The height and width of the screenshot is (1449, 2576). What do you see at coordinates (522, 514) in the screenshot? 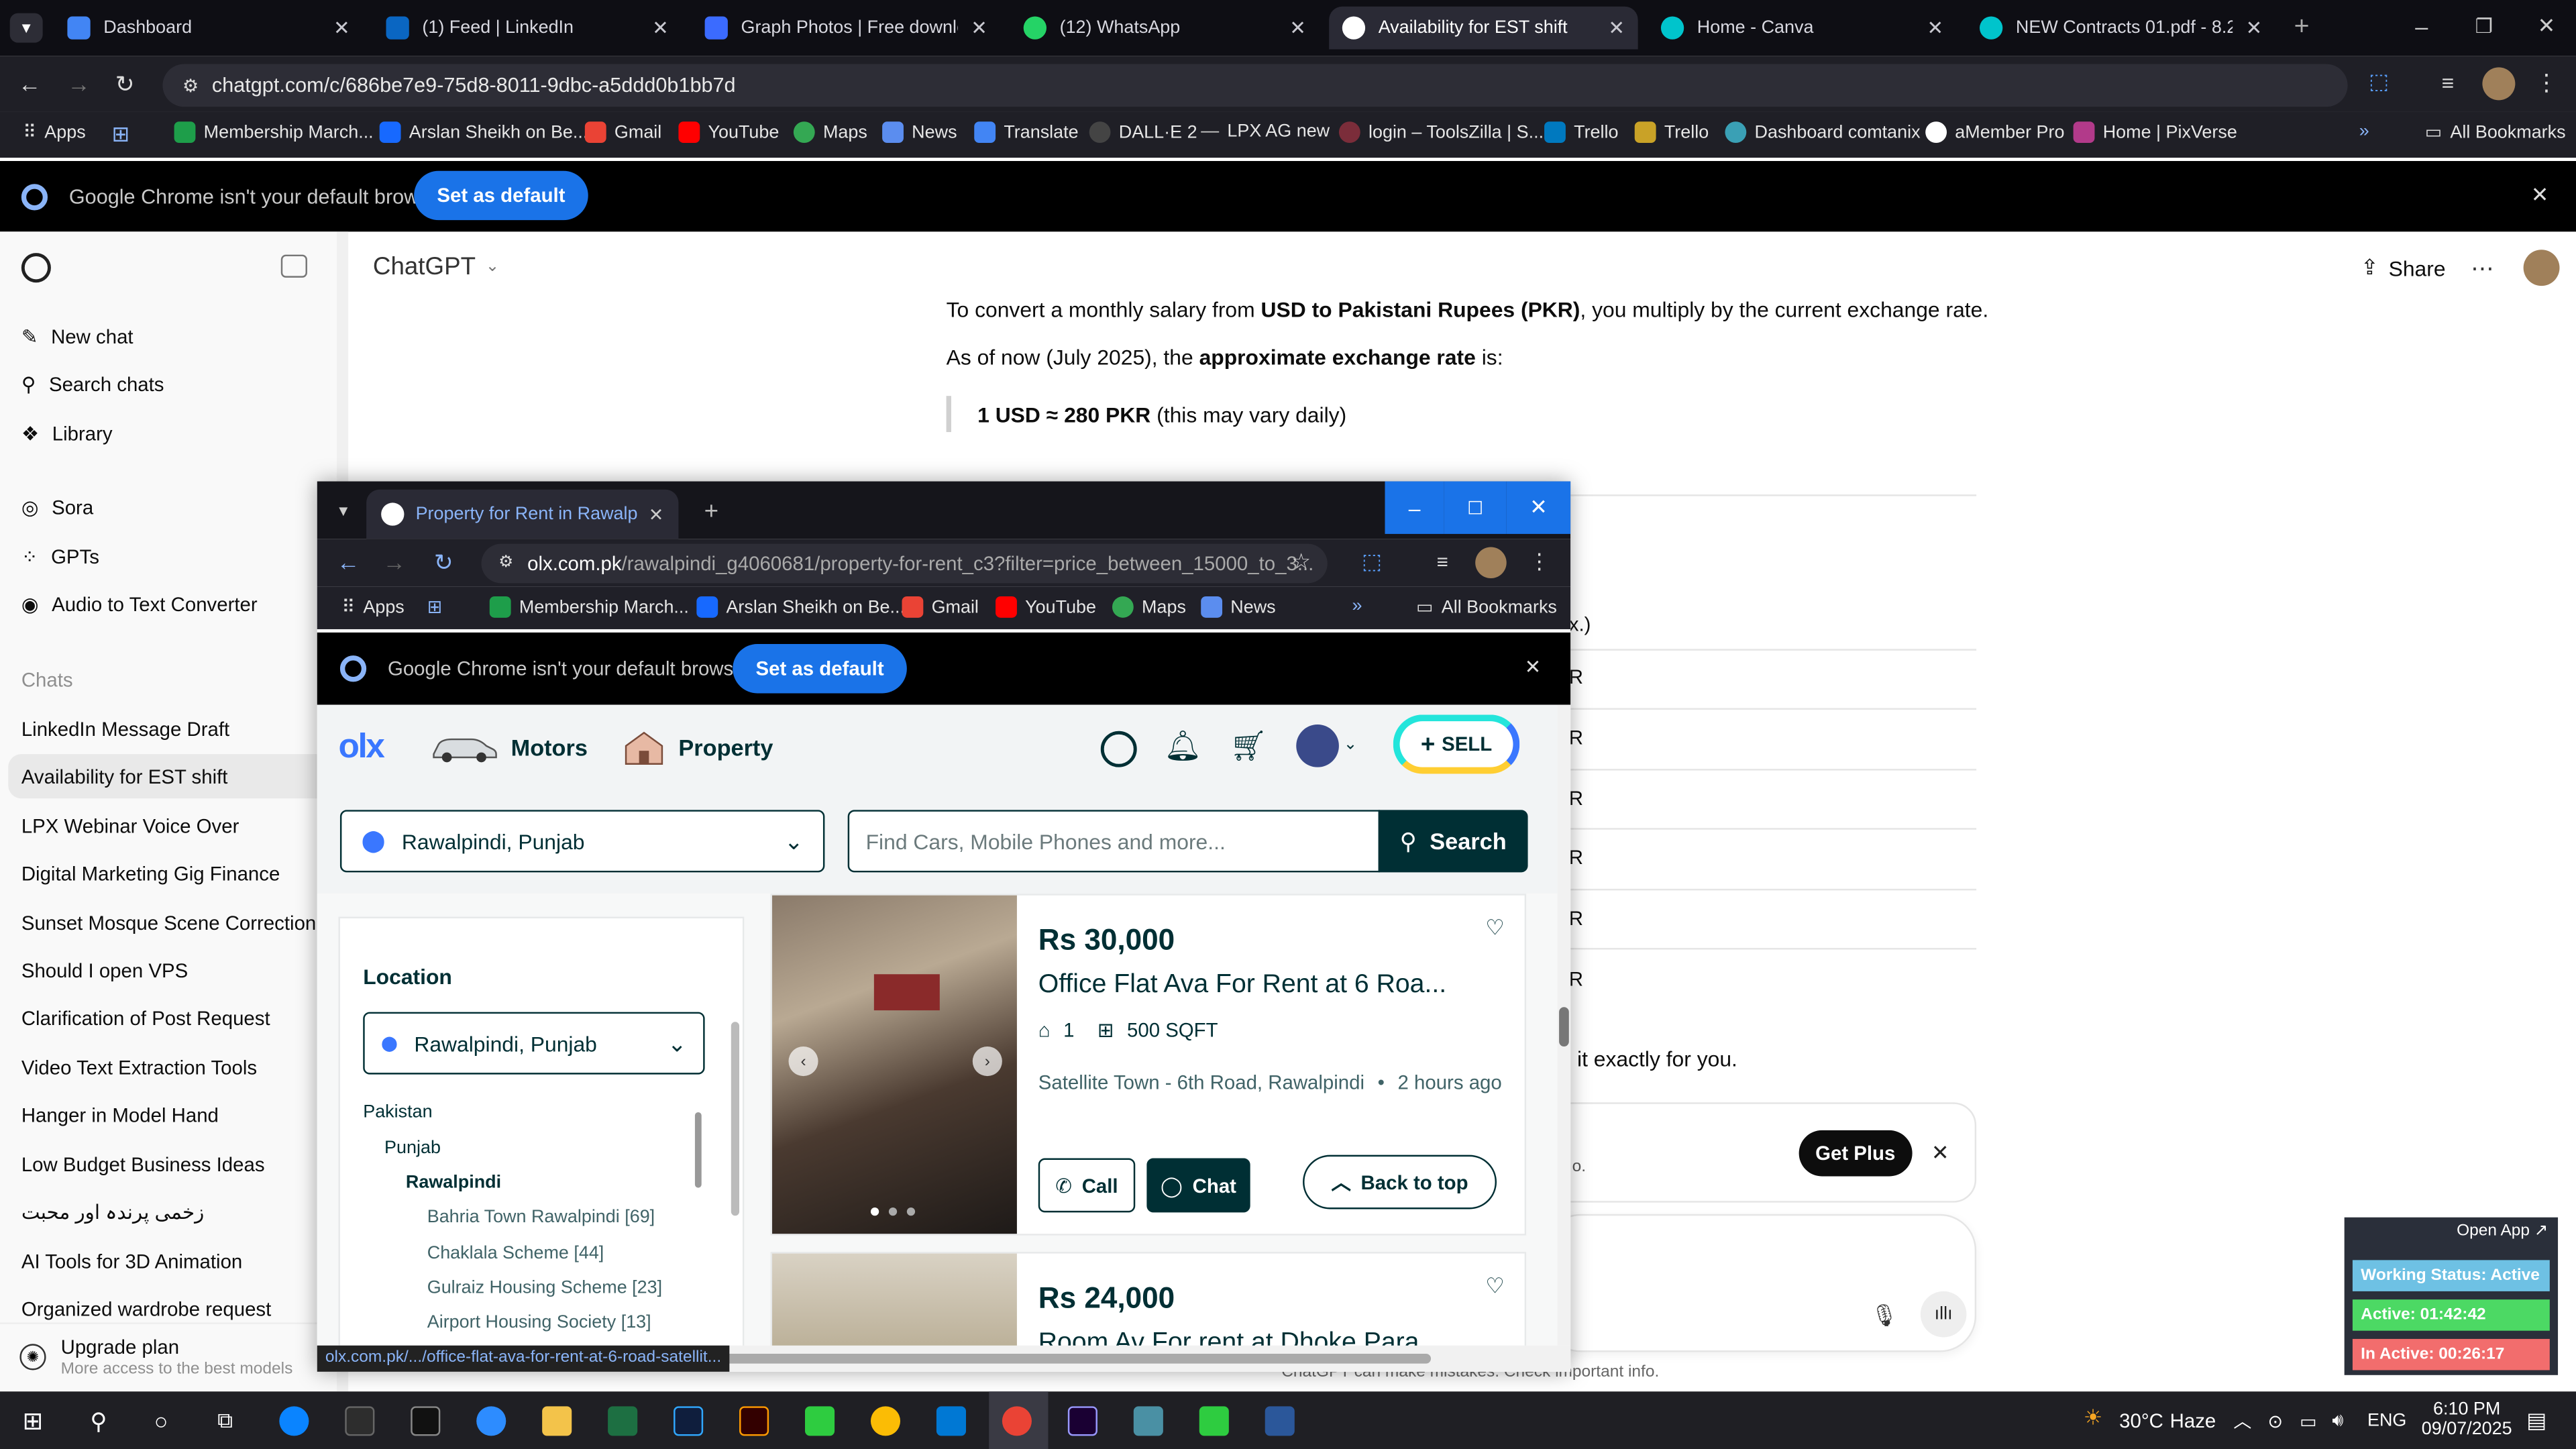
I see `tab-olx-property: Property for Rent in Rawalpindi ✕` at bounding box center [522, 514].